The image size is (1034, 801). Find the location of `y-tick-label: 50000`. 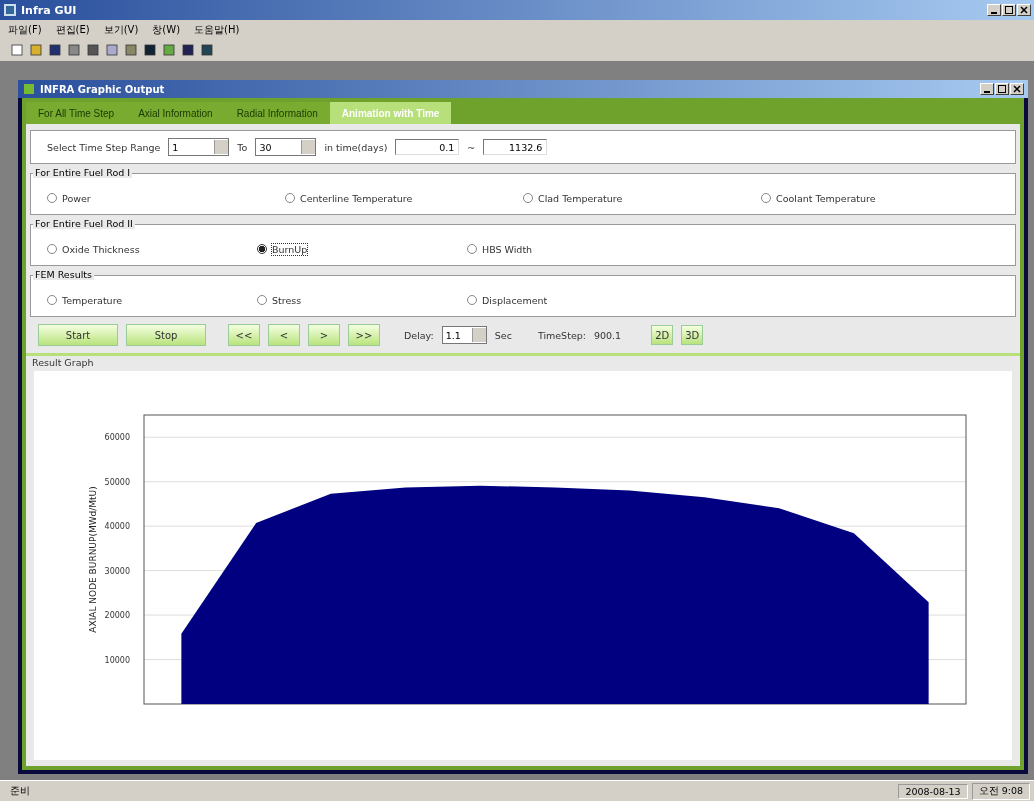

y-tick-label: 50000 is located at coordinates (117, 482).